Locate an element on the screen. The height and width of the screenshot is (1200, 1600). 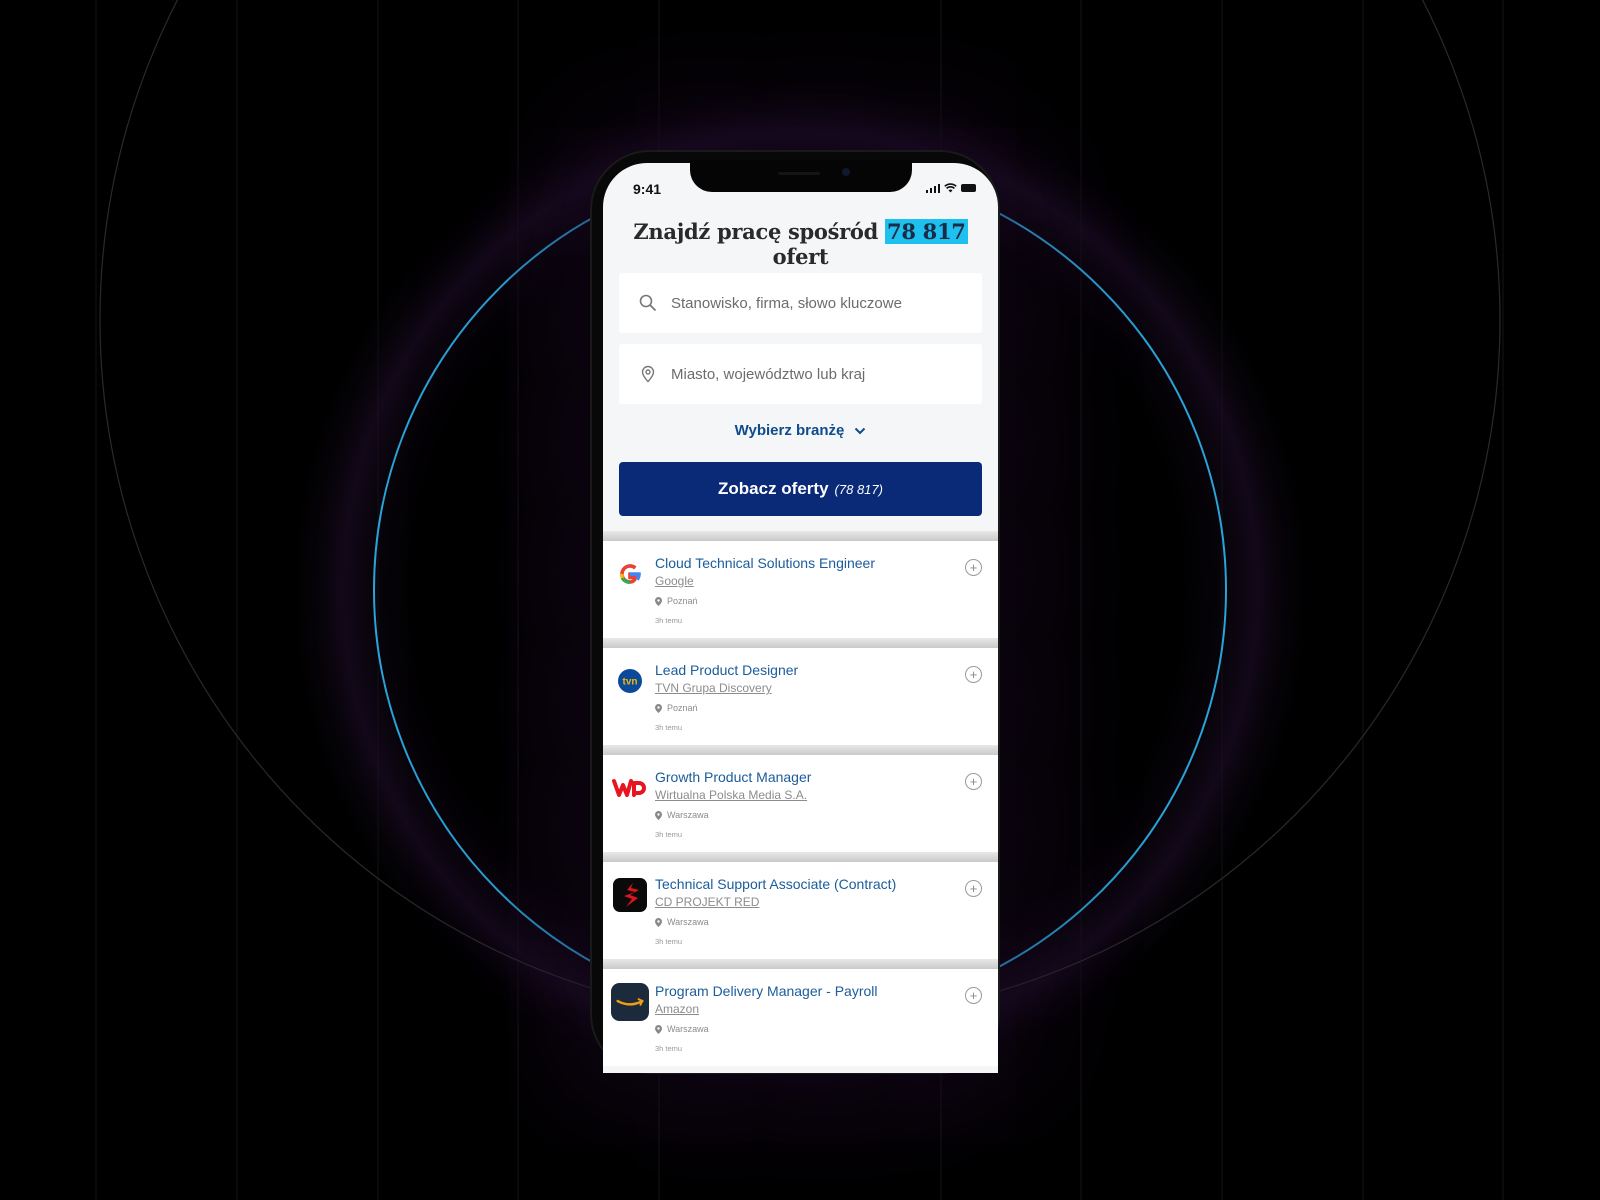
keyword-search-field is located at coordinates (800, 303).